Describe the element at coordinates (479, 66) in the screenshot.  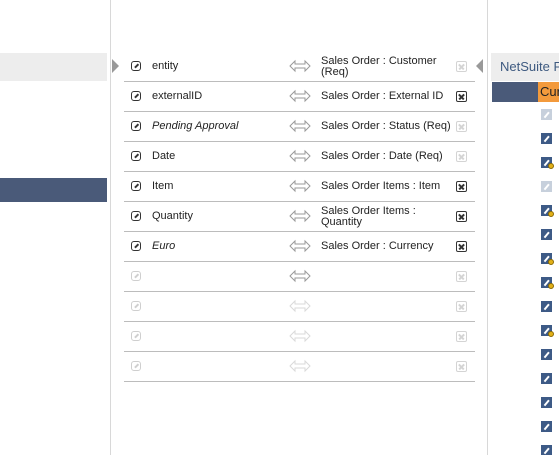
I see `collapse-right-arrow-icon` at that location.